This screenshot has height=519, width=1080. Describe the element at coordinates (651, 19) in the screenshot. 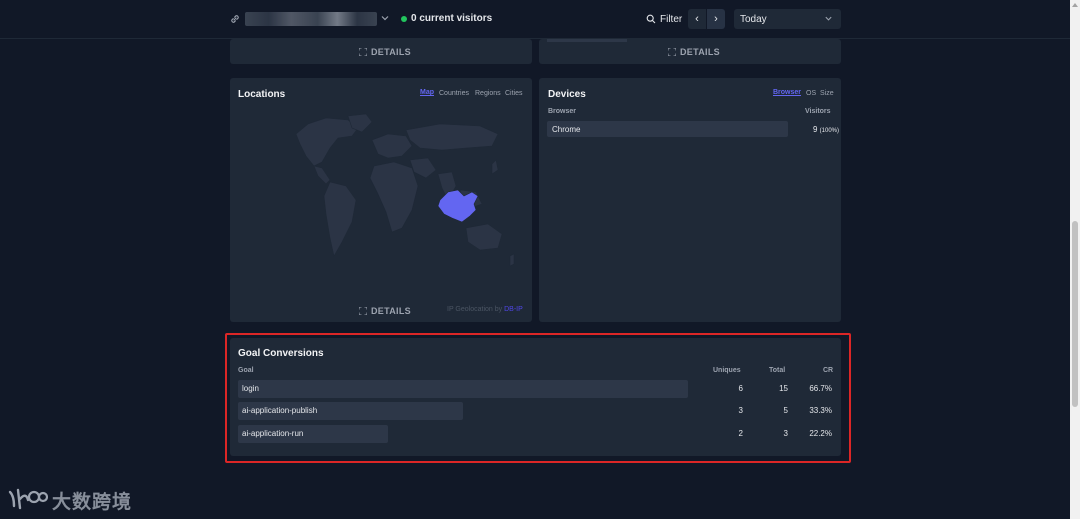

I see `search-icon` at that location.